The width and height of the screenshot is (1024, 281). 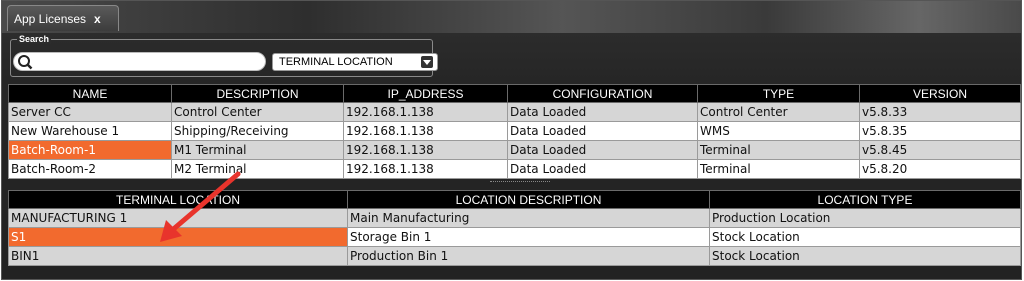 What do you see at coordinates (940, 93) in the screenshot?
I see `col-header-version: VERSION` at bounding box center [940, 93].